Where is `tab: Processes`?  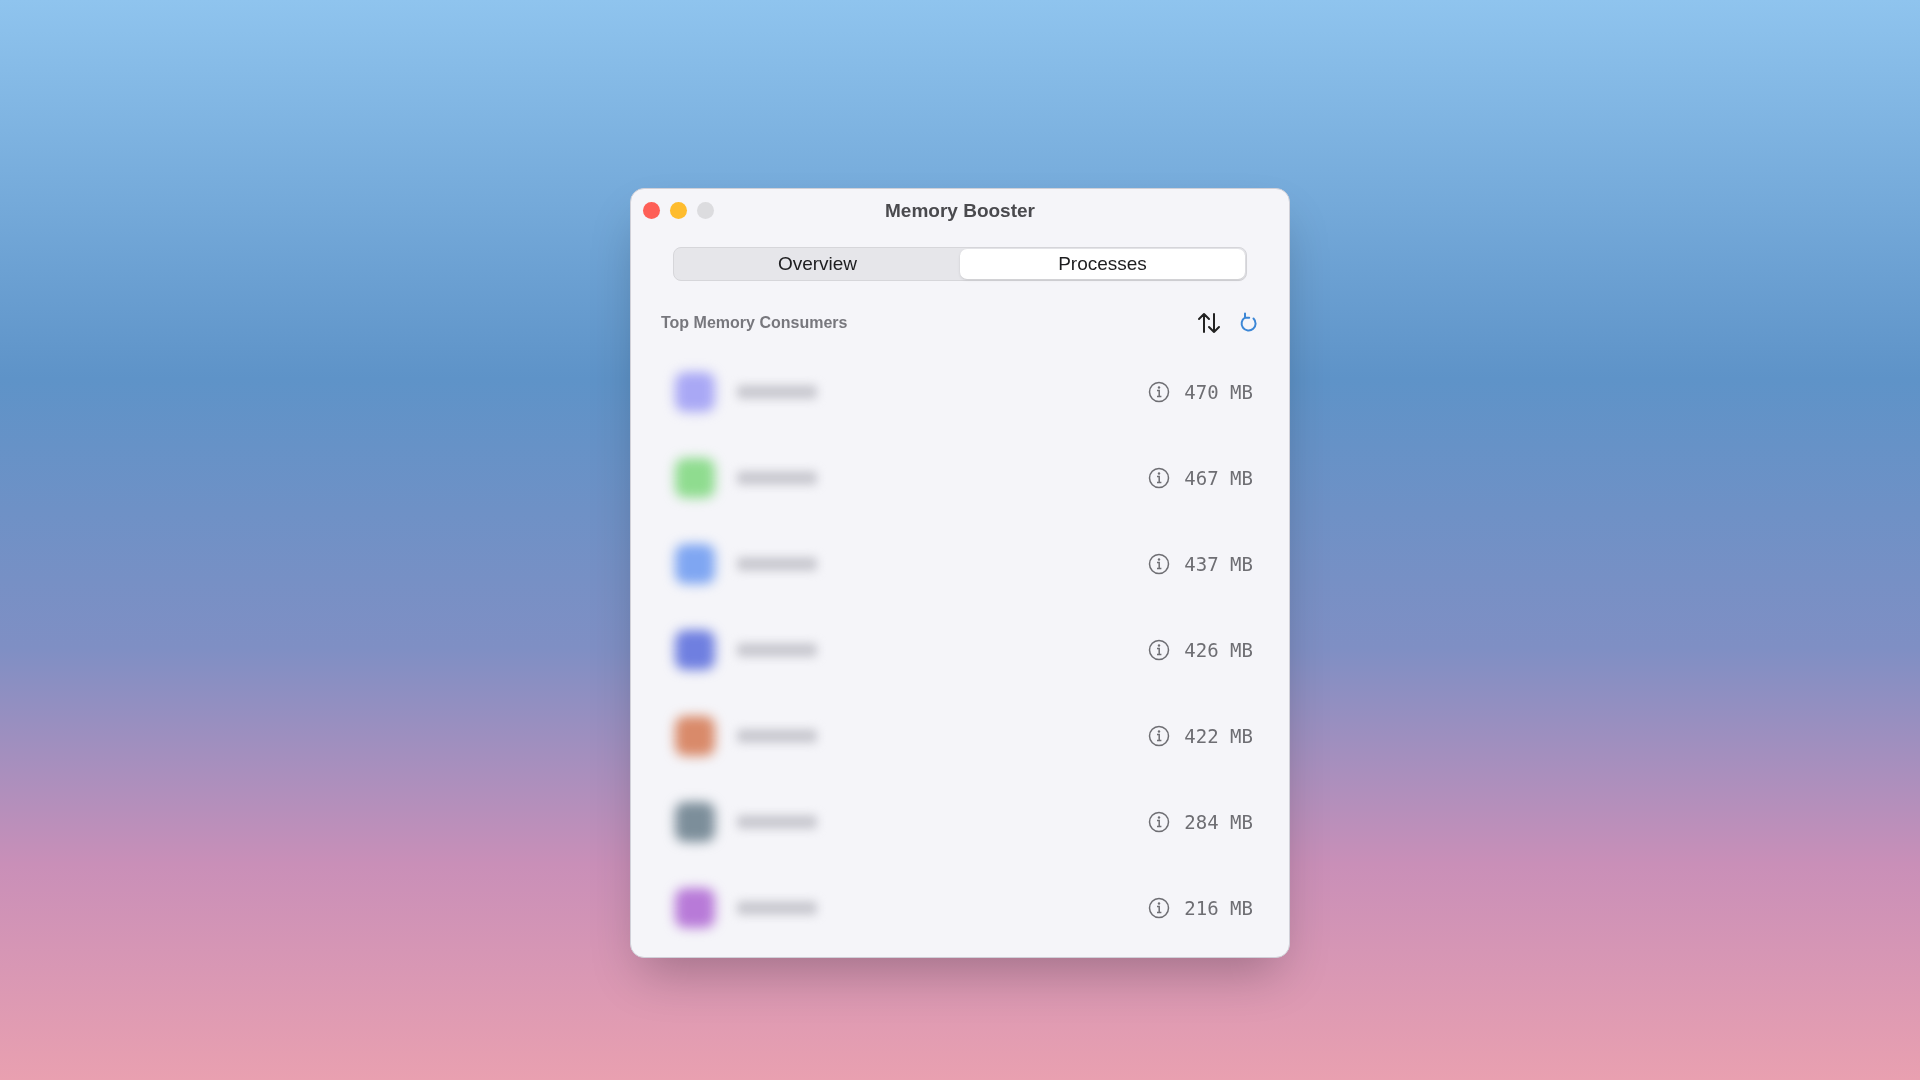 tab: Processes is located at coordinates (1102, 264).